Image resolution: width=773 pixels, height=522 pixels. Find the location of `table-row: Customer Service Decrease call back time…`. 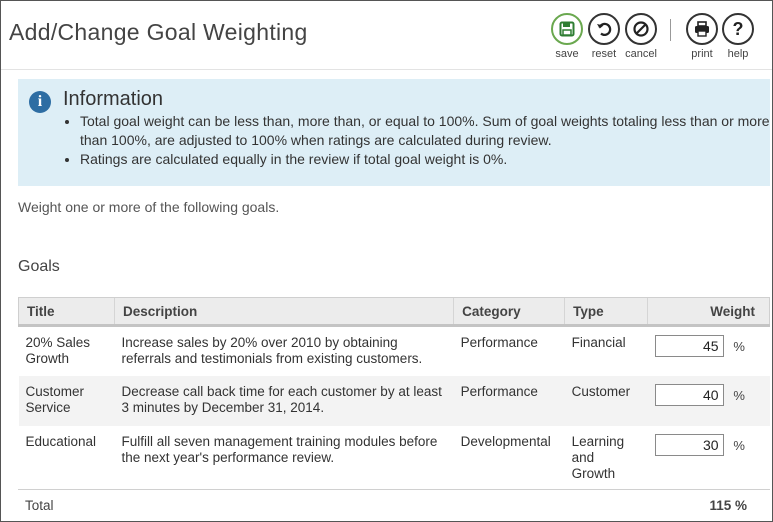

table-row: Customer Service Decrease call back time… is located at coordinates (394, 400).